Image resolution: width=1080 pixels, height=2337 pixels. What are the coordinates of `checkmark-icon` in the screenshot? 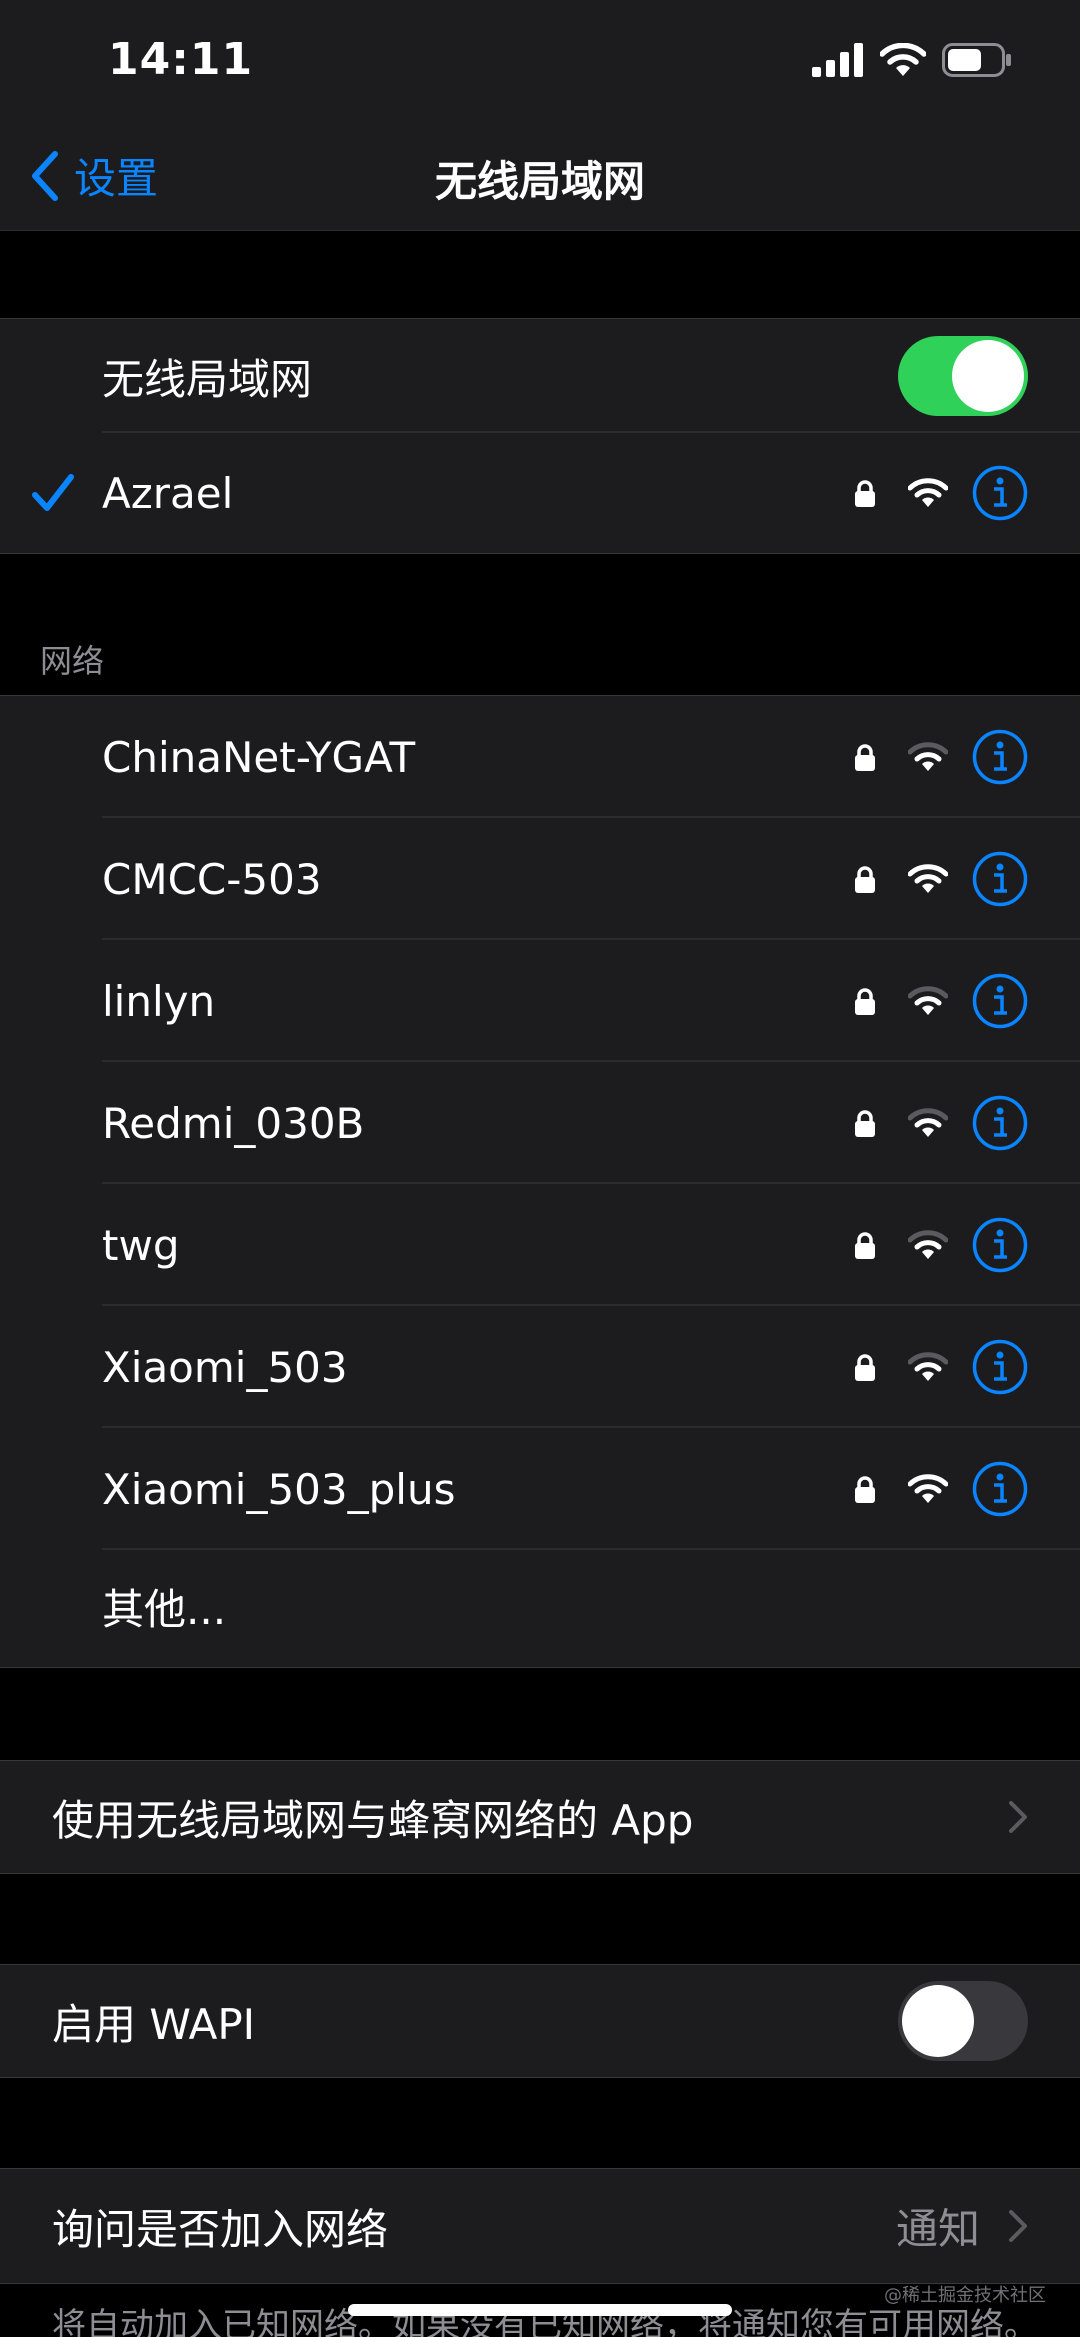 It's located at (53, 492).